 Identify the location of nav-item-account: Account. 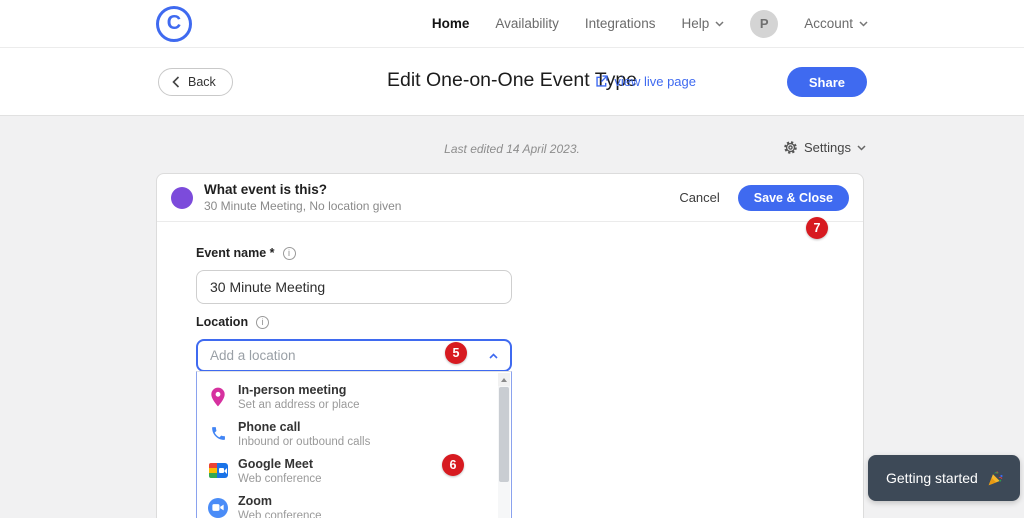
(836, 23).